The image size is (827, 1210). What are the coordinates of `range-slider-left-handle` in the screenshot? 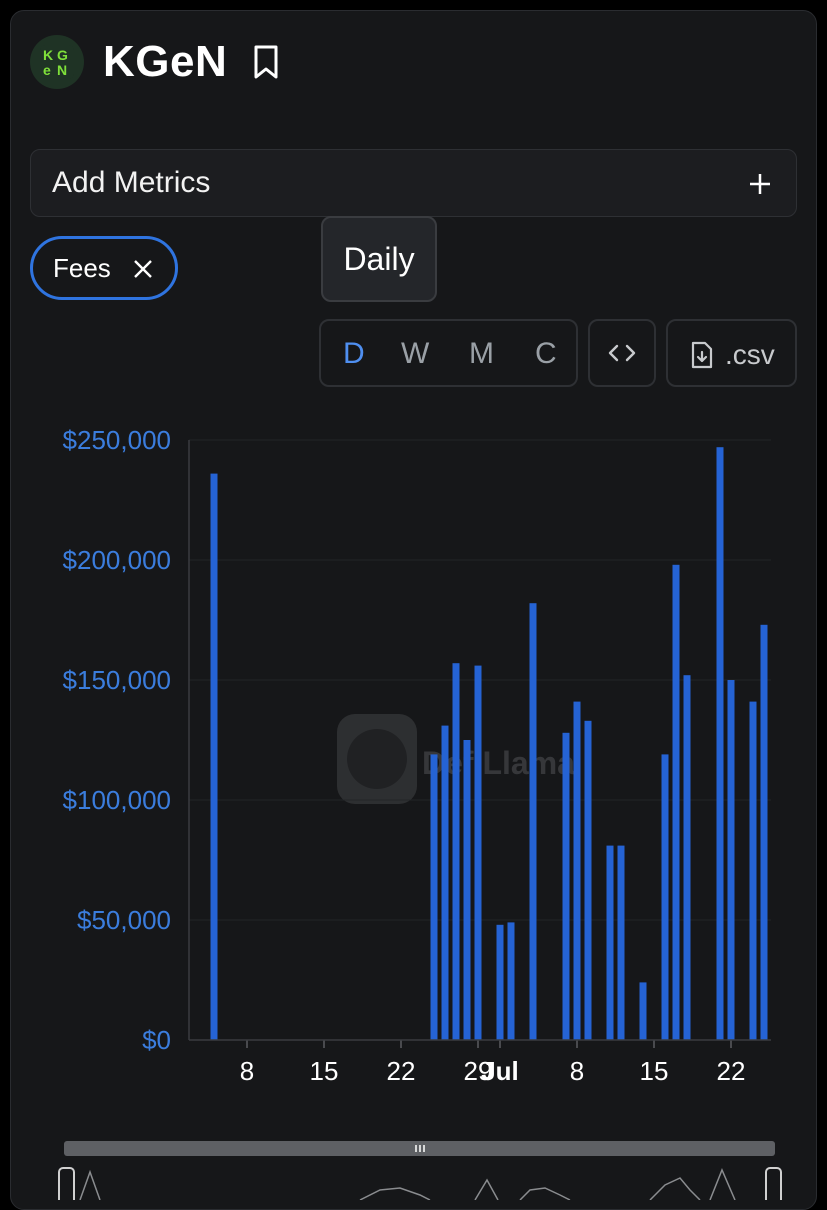 It's located at (66, 1183).